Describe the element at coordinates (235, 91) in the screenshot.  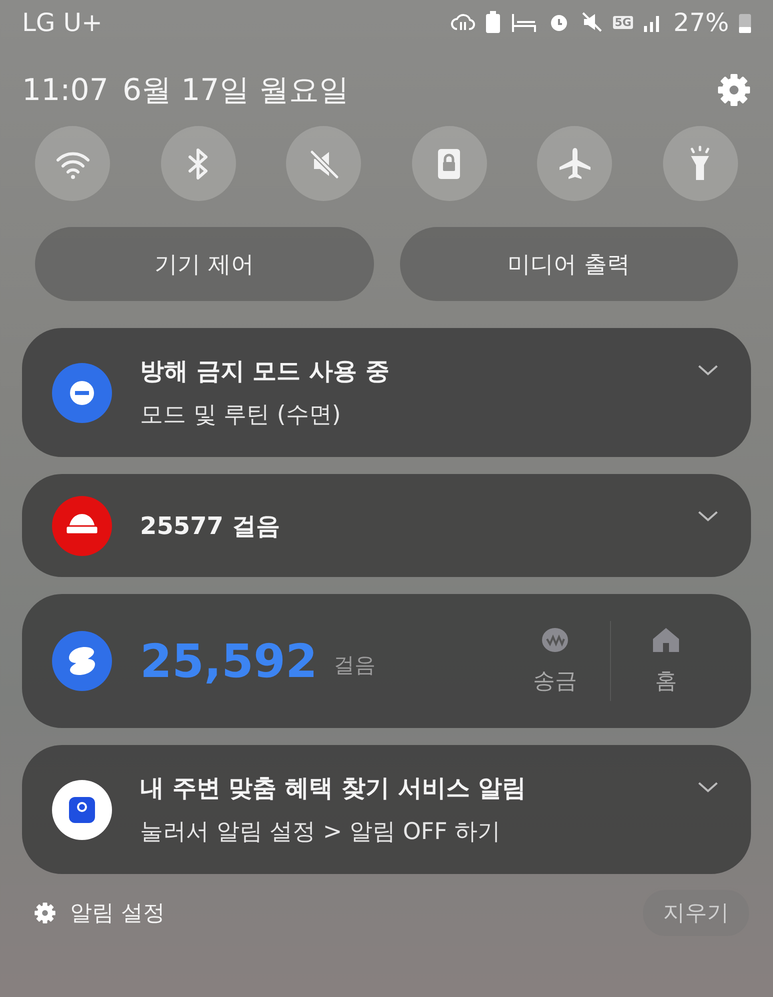
I see `date-label: 6월 17일 월요일` at that location.